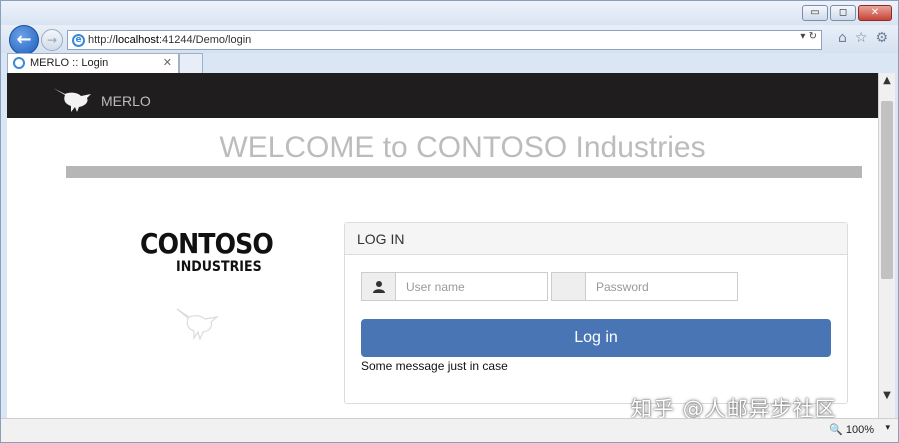 This screenshot has width=899, height=443. Describe the element at coordinates (449, 14) in the screenshot. I see `title-bar: ▭ ◻ ✕` at that location.